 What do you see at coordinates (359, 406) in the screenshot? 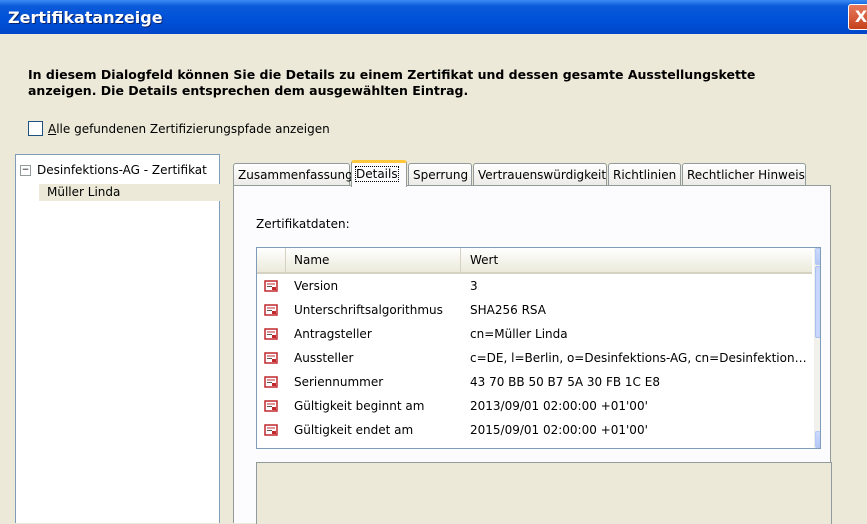
I see `field-name: Gültigkeit beginnt am` at bounding box center [359, 406].